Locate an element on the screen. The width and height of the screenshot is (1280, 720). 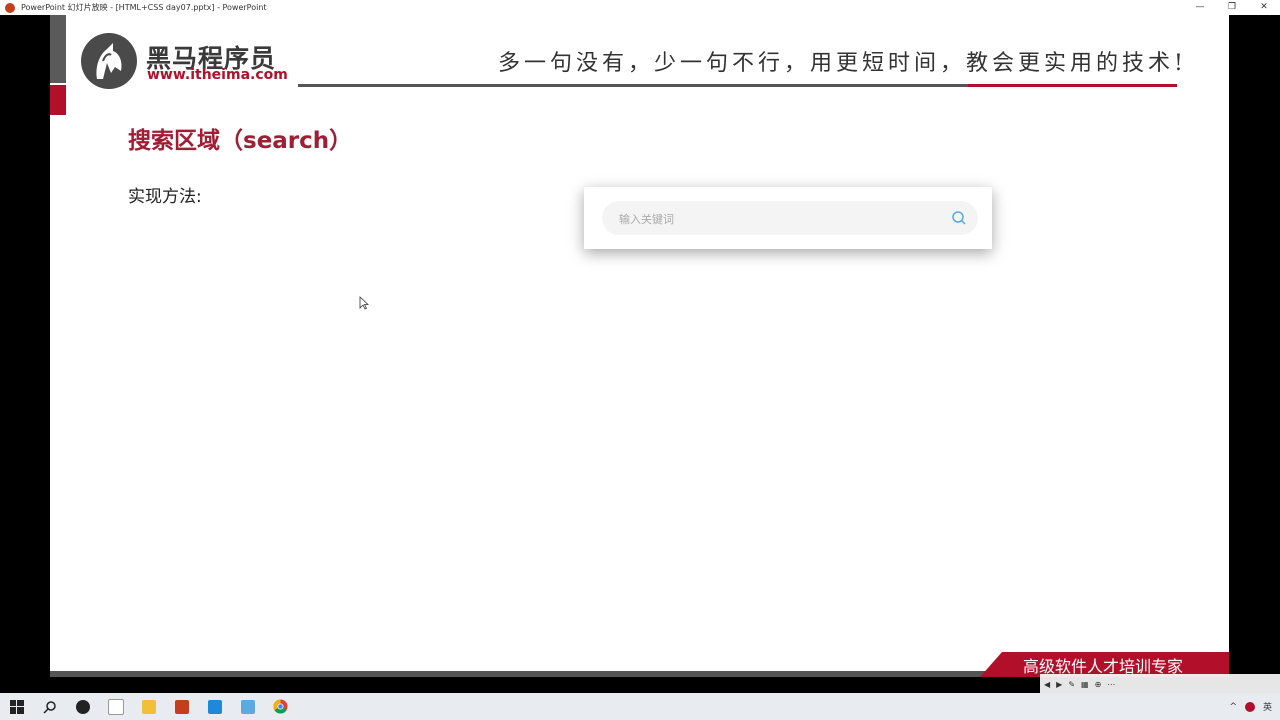
toolbar-more-icon: ⋯ is located at coordinates (1111, 684).